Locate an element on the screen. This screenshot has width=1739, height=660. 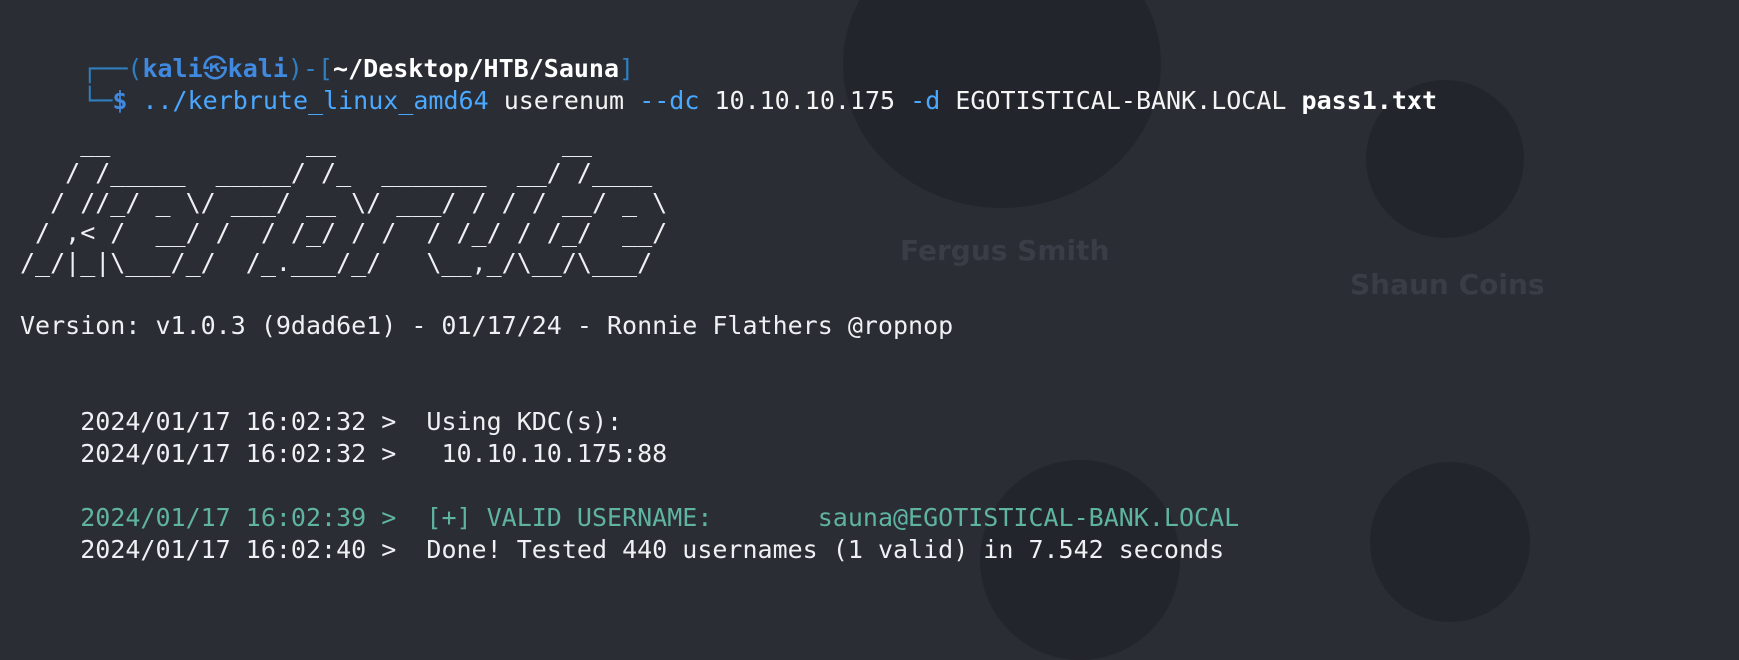
output-timestamp: 2024/01/17 16:02:40 > is located at coordinates (238, 549).